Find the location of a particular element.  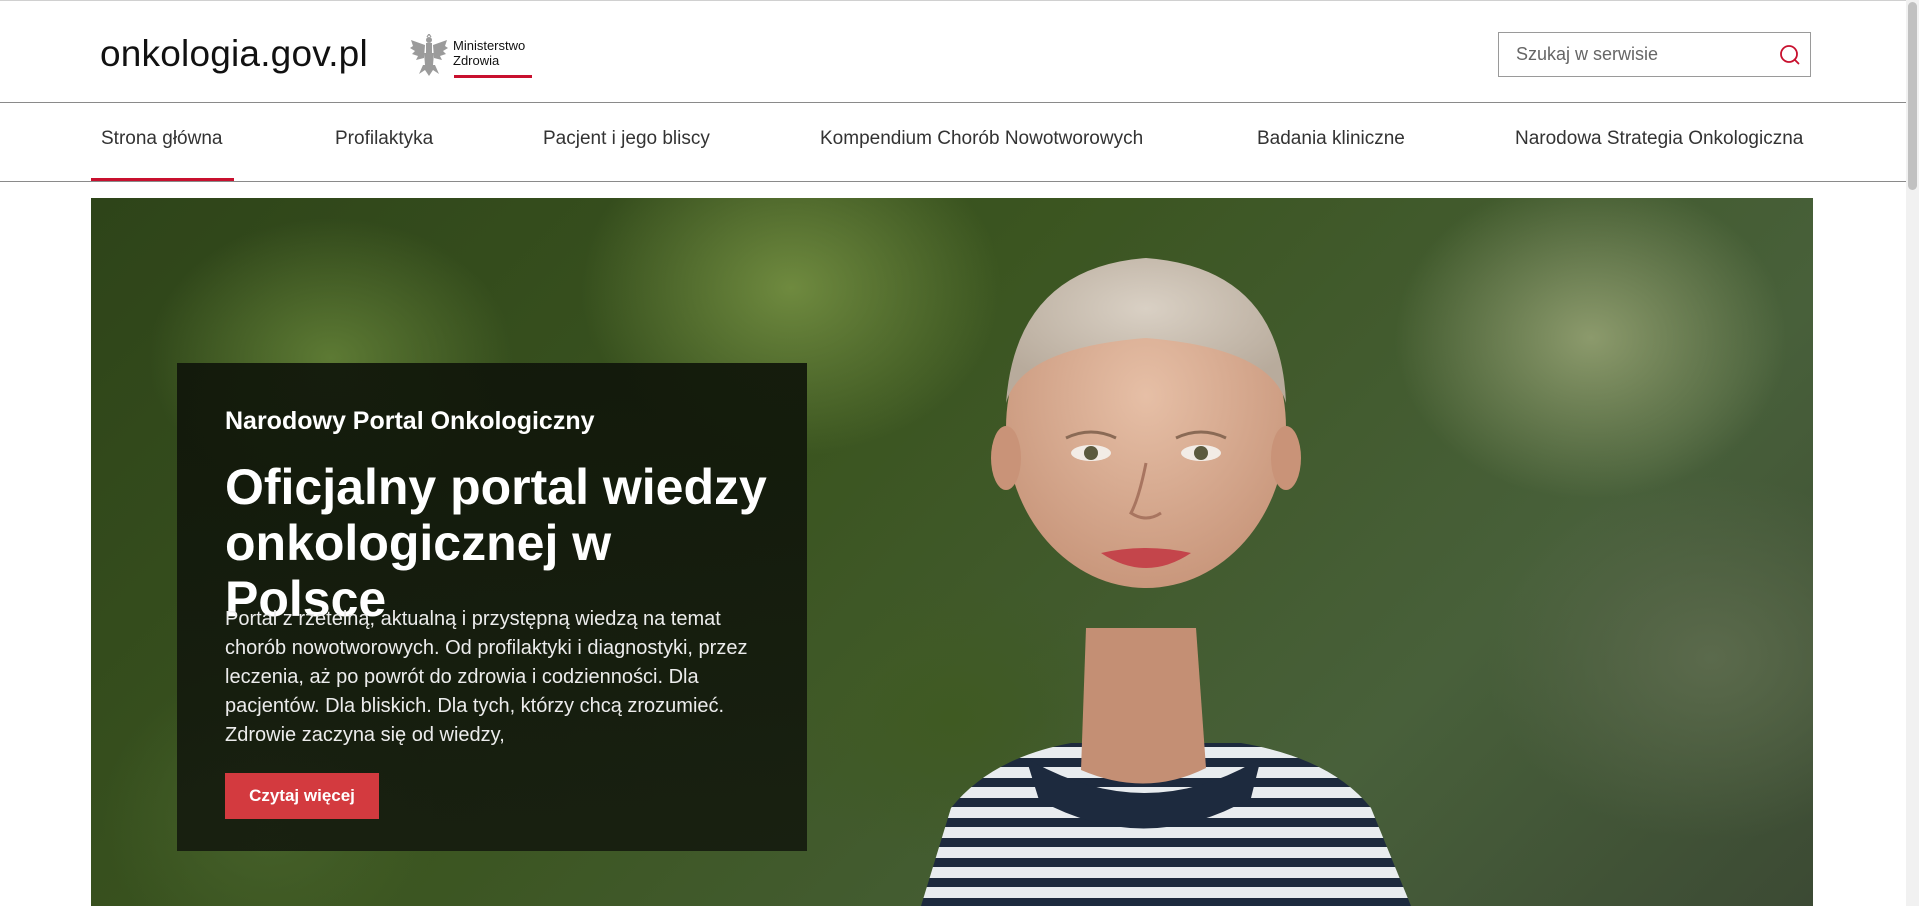

nav-item-strona-glowna: Strona główna is located at coordinates (162, 142).